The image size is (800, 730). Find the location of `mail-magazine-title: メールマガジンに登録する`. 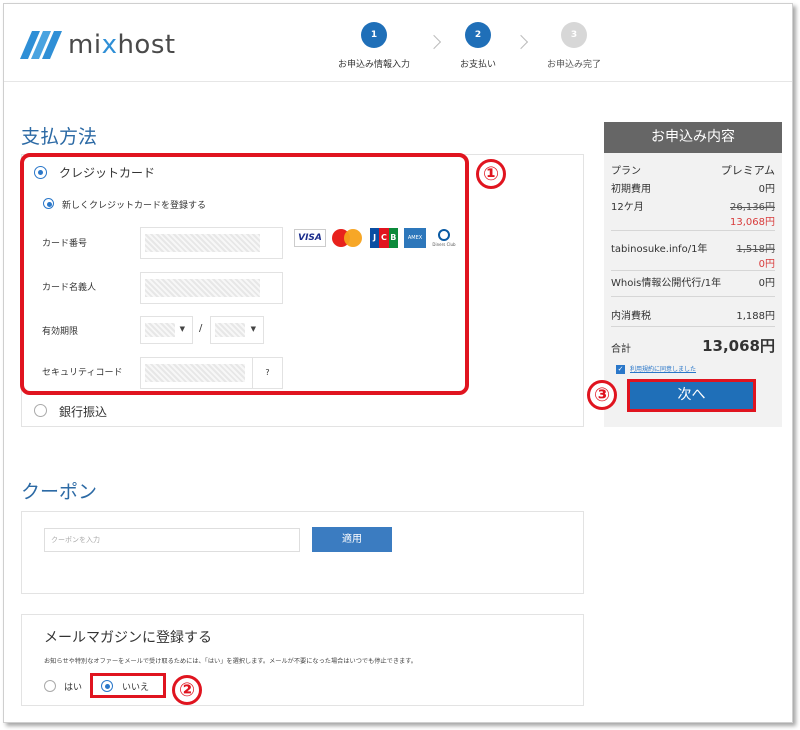

mail-magazine-title: メールマガジンに登録する is located at coordinates (128, 638).